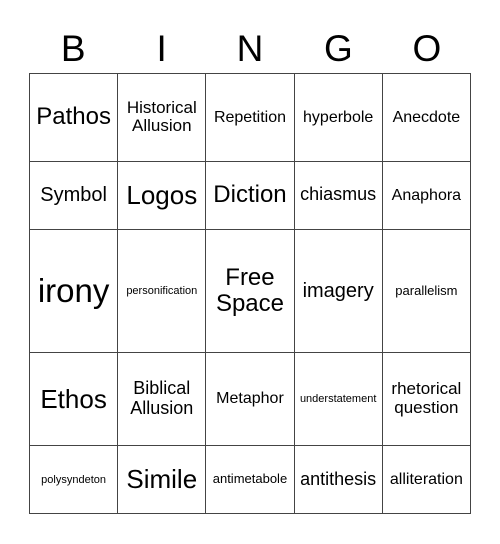 The width and height of the screenshot is (500, 544). I want to click on free-space-cell: Free Space, so click(250, 291).